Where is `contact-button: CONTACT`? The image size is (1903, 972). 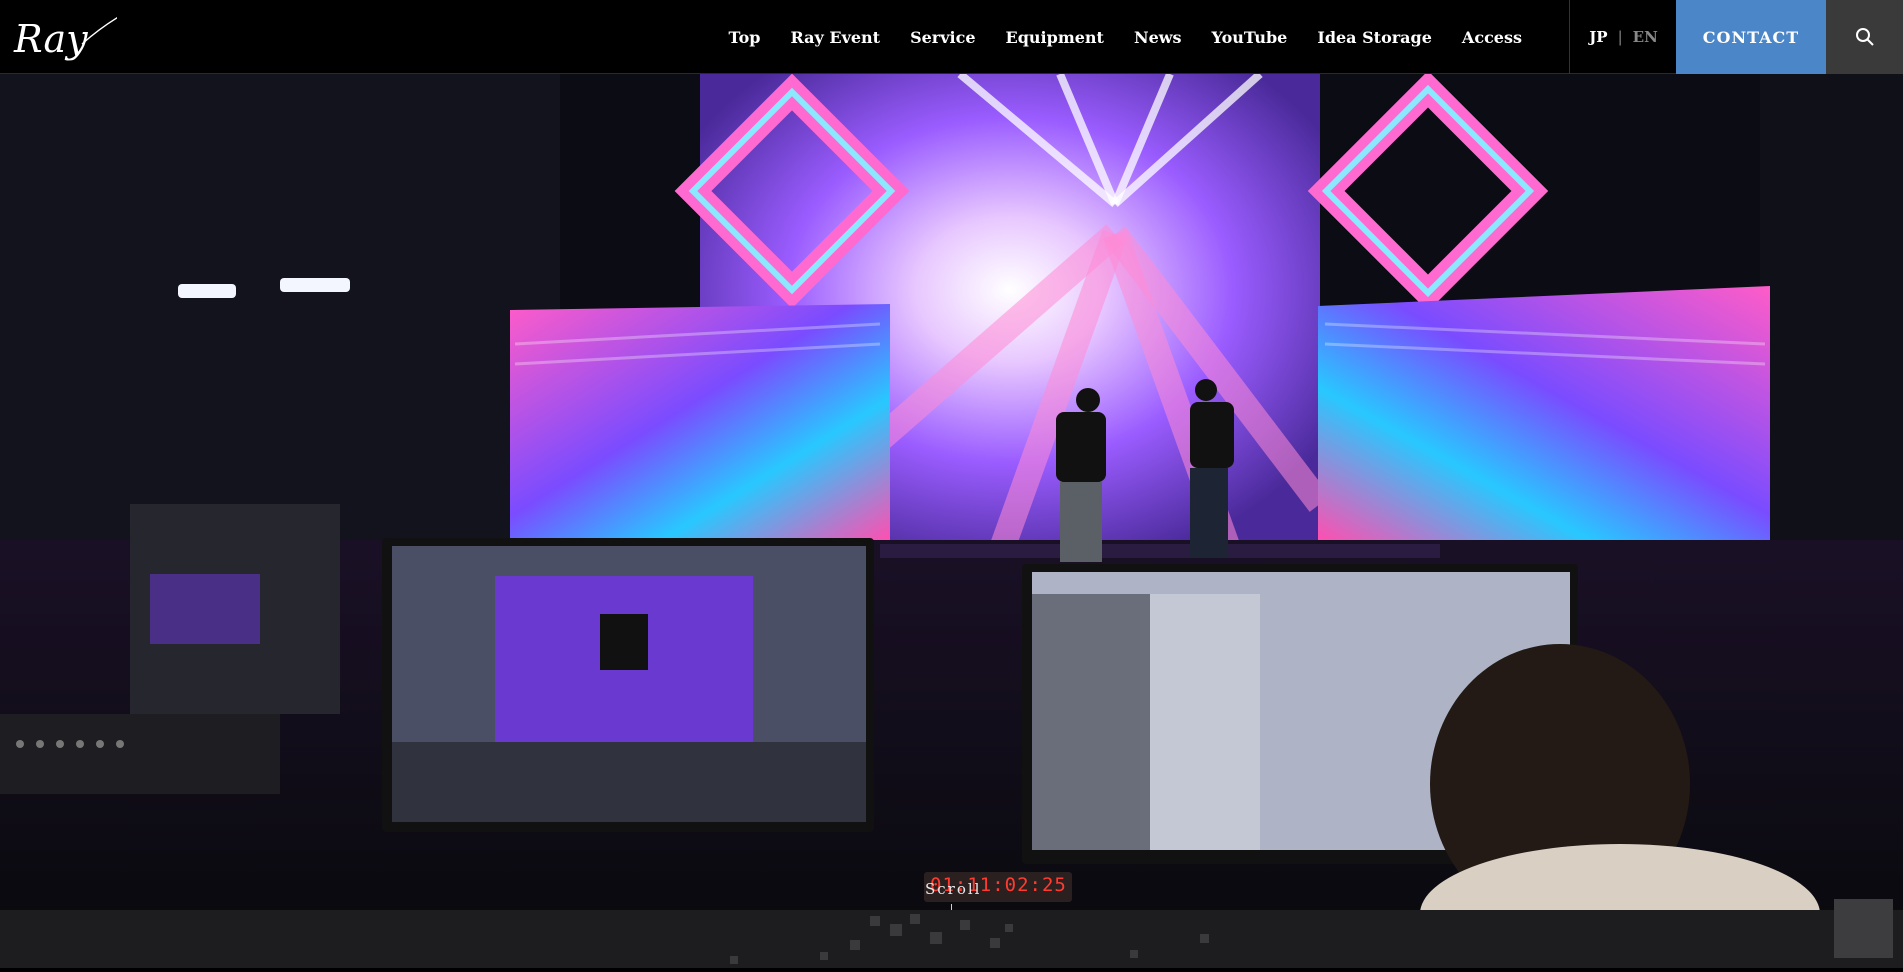 contact-button: CONTACT is located at coordinates (1751, 37).